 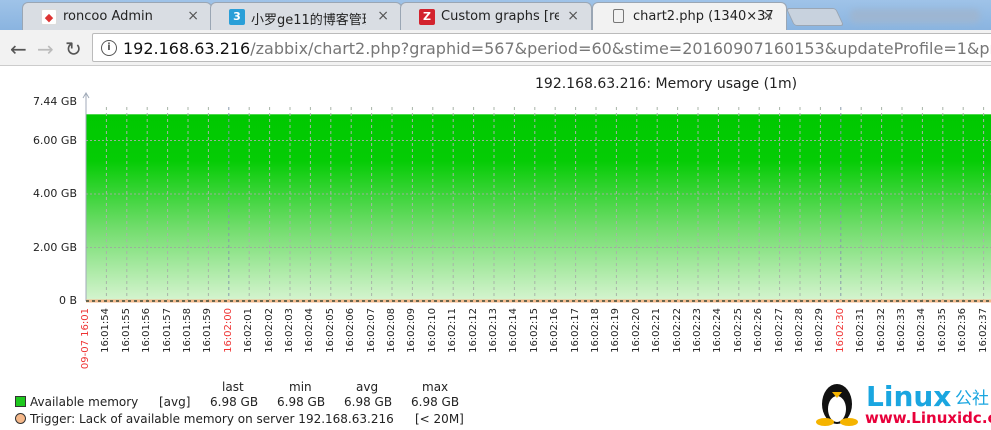 What do you see at coordinates (616, 330) in the screenshot?
I see `x-tick-label: 16:02:19` at bounding box center [616, 330].